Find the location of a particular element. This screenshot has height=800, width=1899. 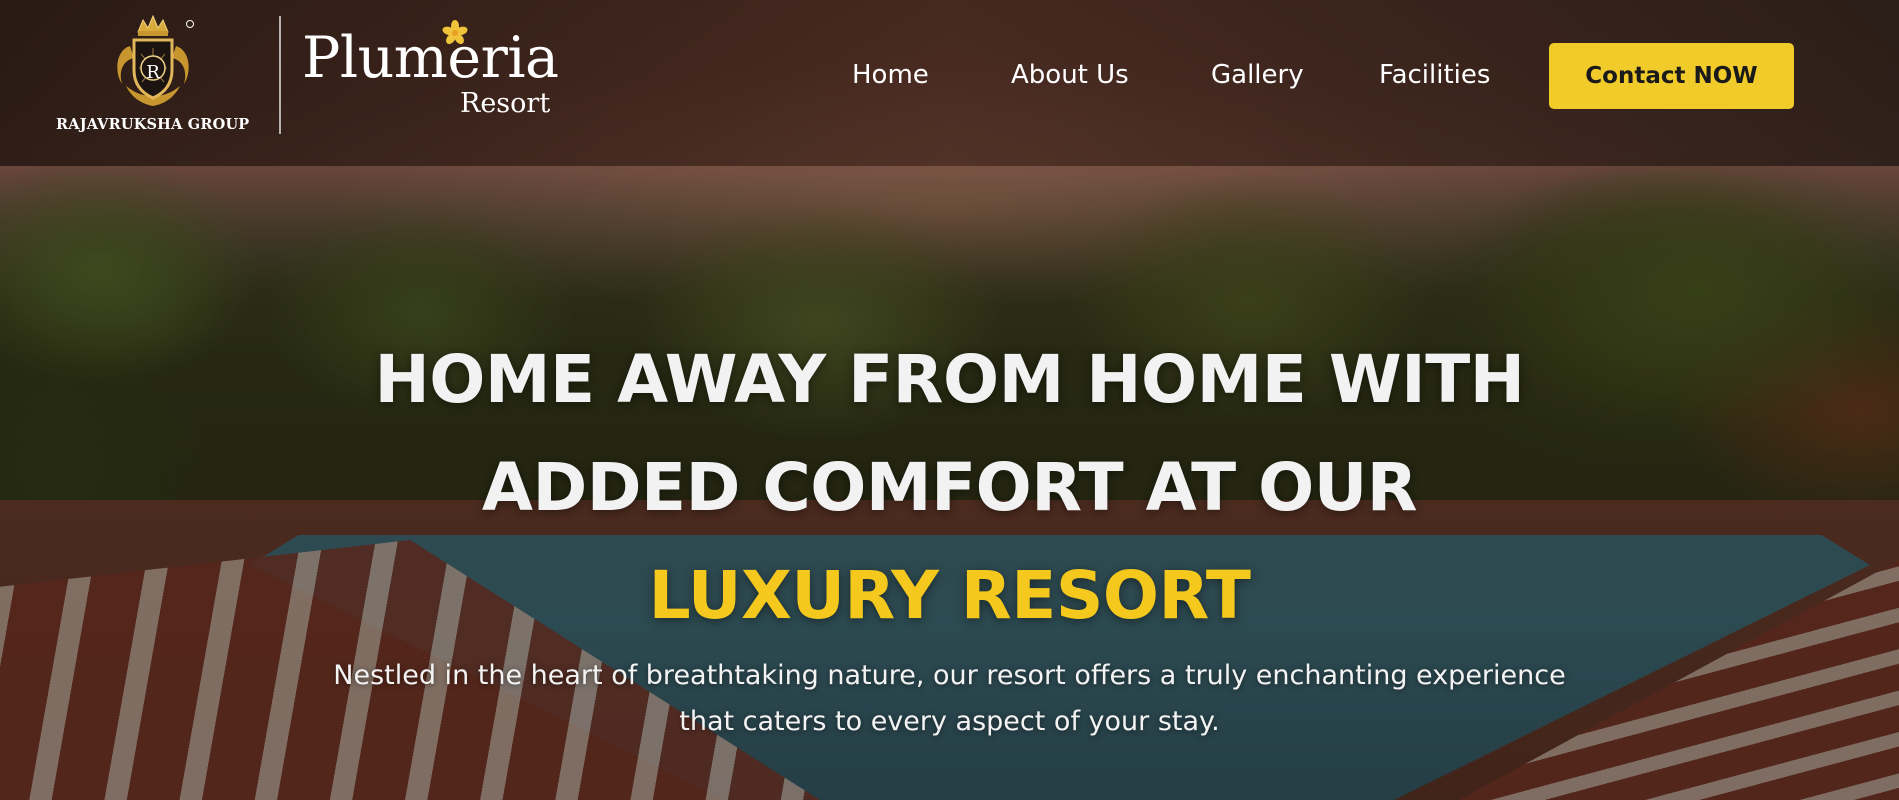

resort-logo: Plumeria Resort is located at coordinates (430, 75).